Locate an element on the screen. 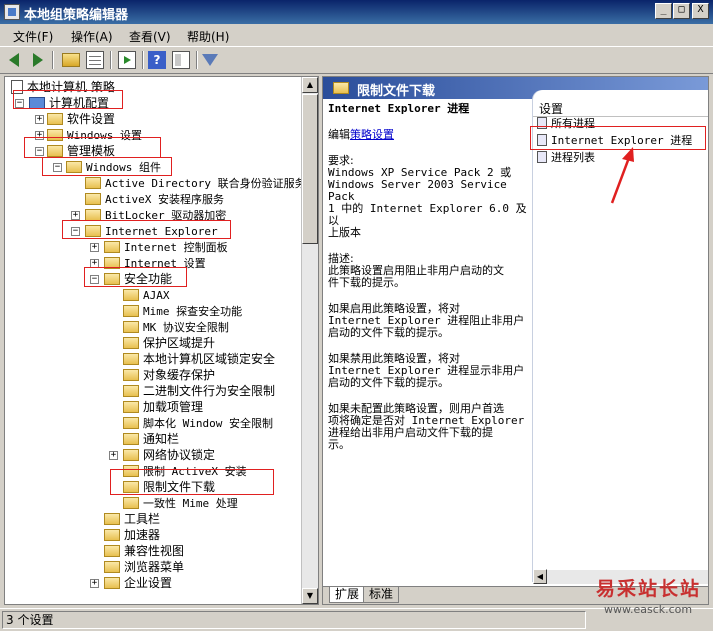 The image size is (713, 631). tree-node-software-settings: 软件设置 is located at coordinates (81, 119).